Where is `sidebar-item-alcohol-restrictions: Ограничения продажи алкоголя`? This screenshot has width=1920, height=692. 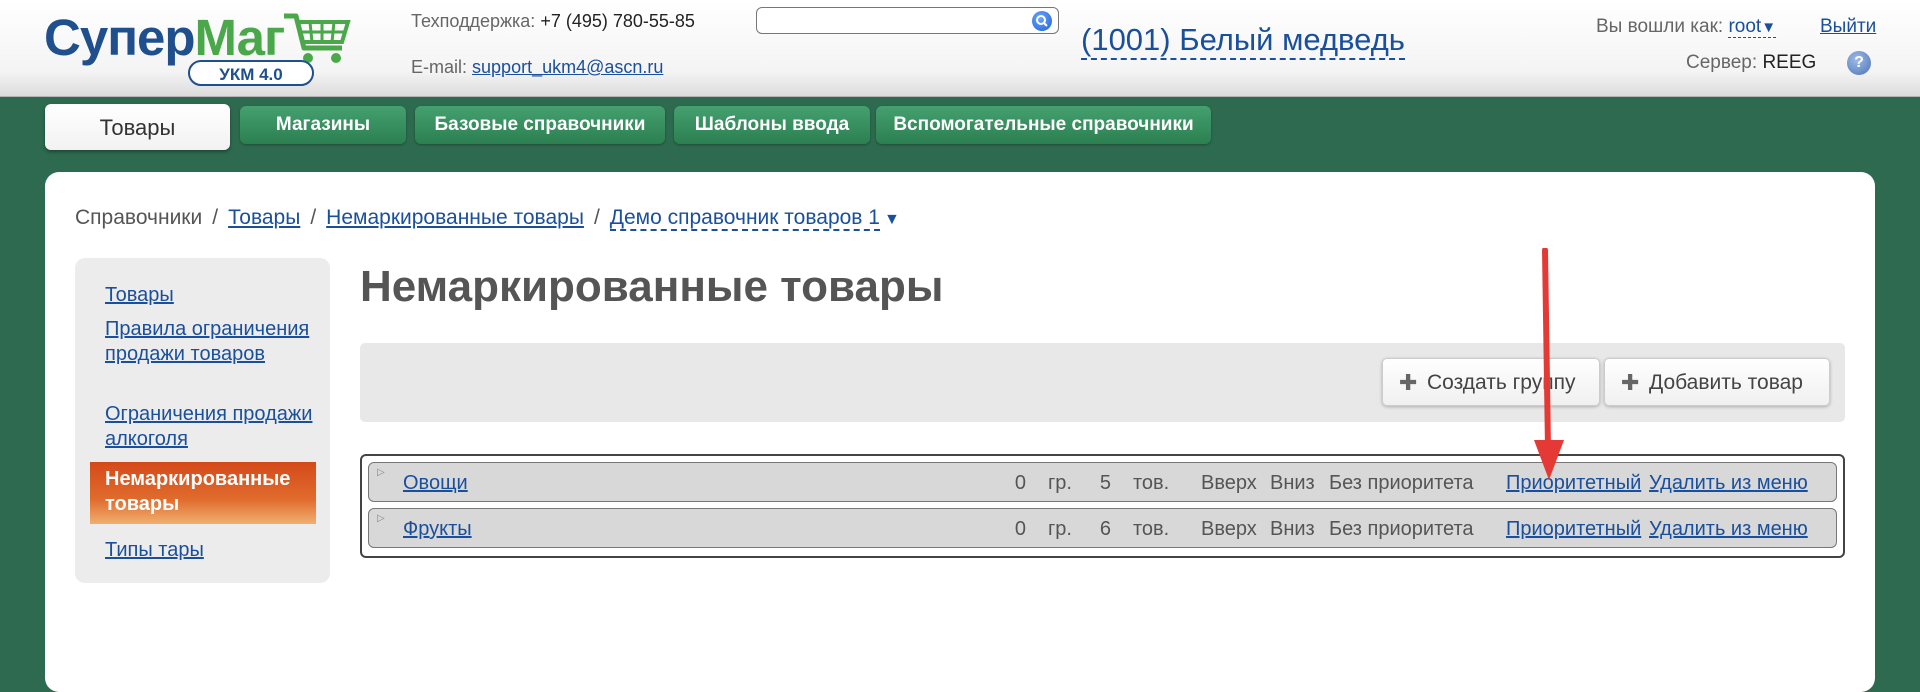
sidebar-item-alcohol-restrictions: Ограничения продажи алкоголя is located at coordinates (210, 427).